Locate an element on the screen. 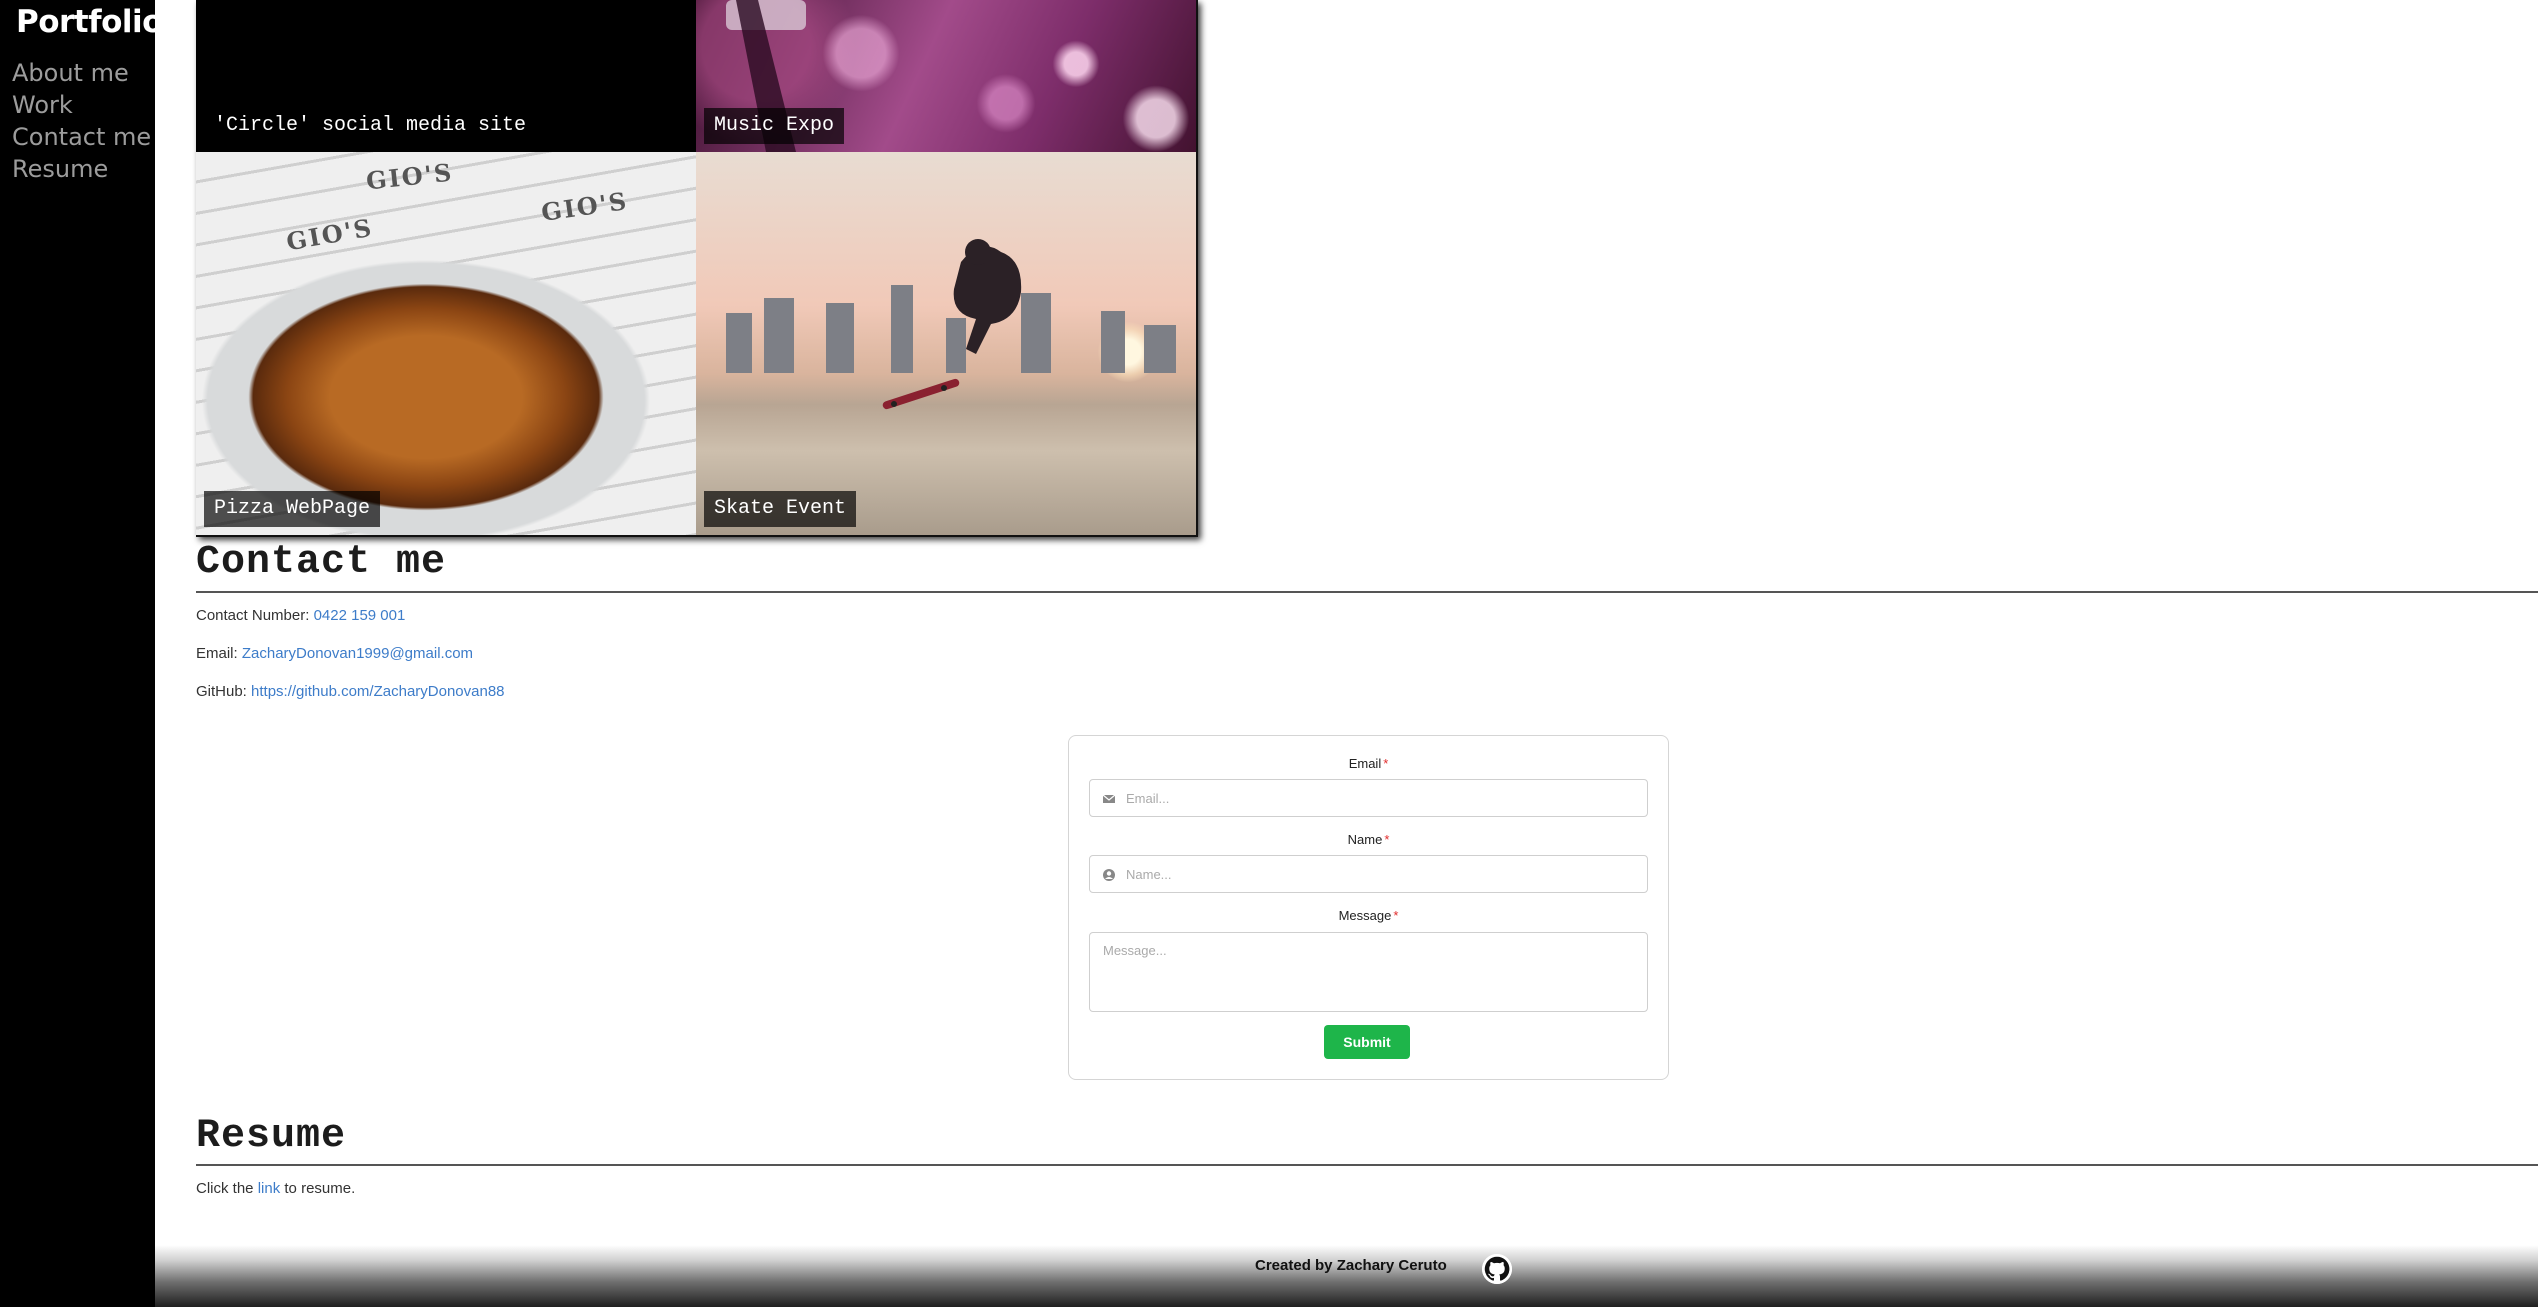 This screenshot has height=1307, width=2538. project-caption: 'Circle' social media site is located at coordinates (370, 126).